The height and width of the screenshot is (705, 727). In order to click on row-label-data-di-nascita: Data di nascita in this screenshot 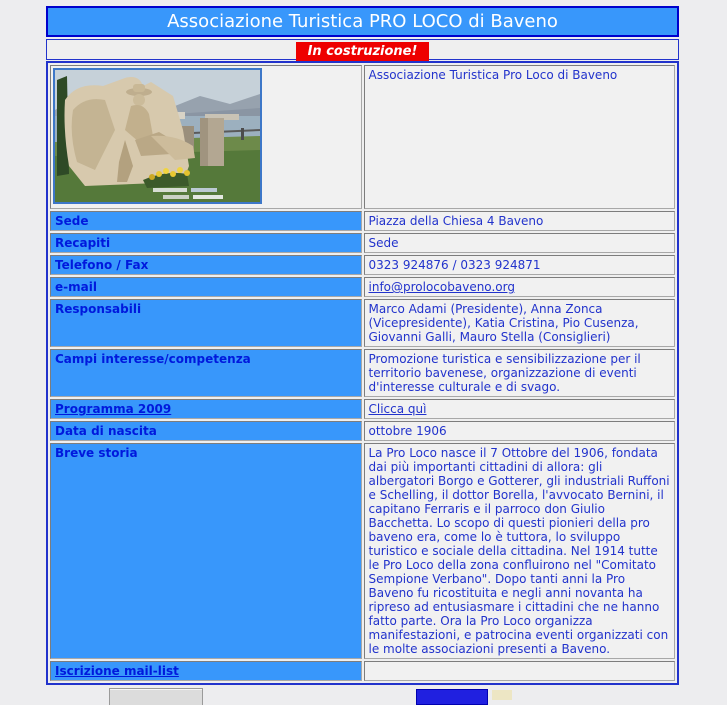, I will do `click(206, 431)`.